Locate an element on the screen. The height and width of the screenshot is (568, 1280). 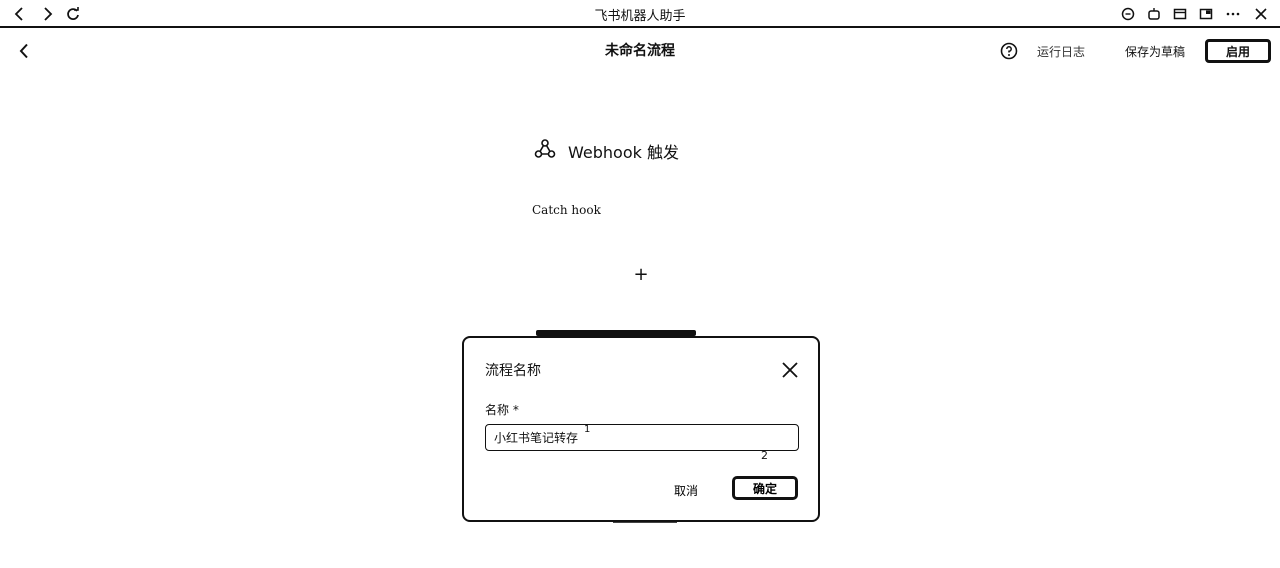
flow-name-dialog: 流程名称 名称 * 1 2 取消 确定 is located at coordinates (641, 429).